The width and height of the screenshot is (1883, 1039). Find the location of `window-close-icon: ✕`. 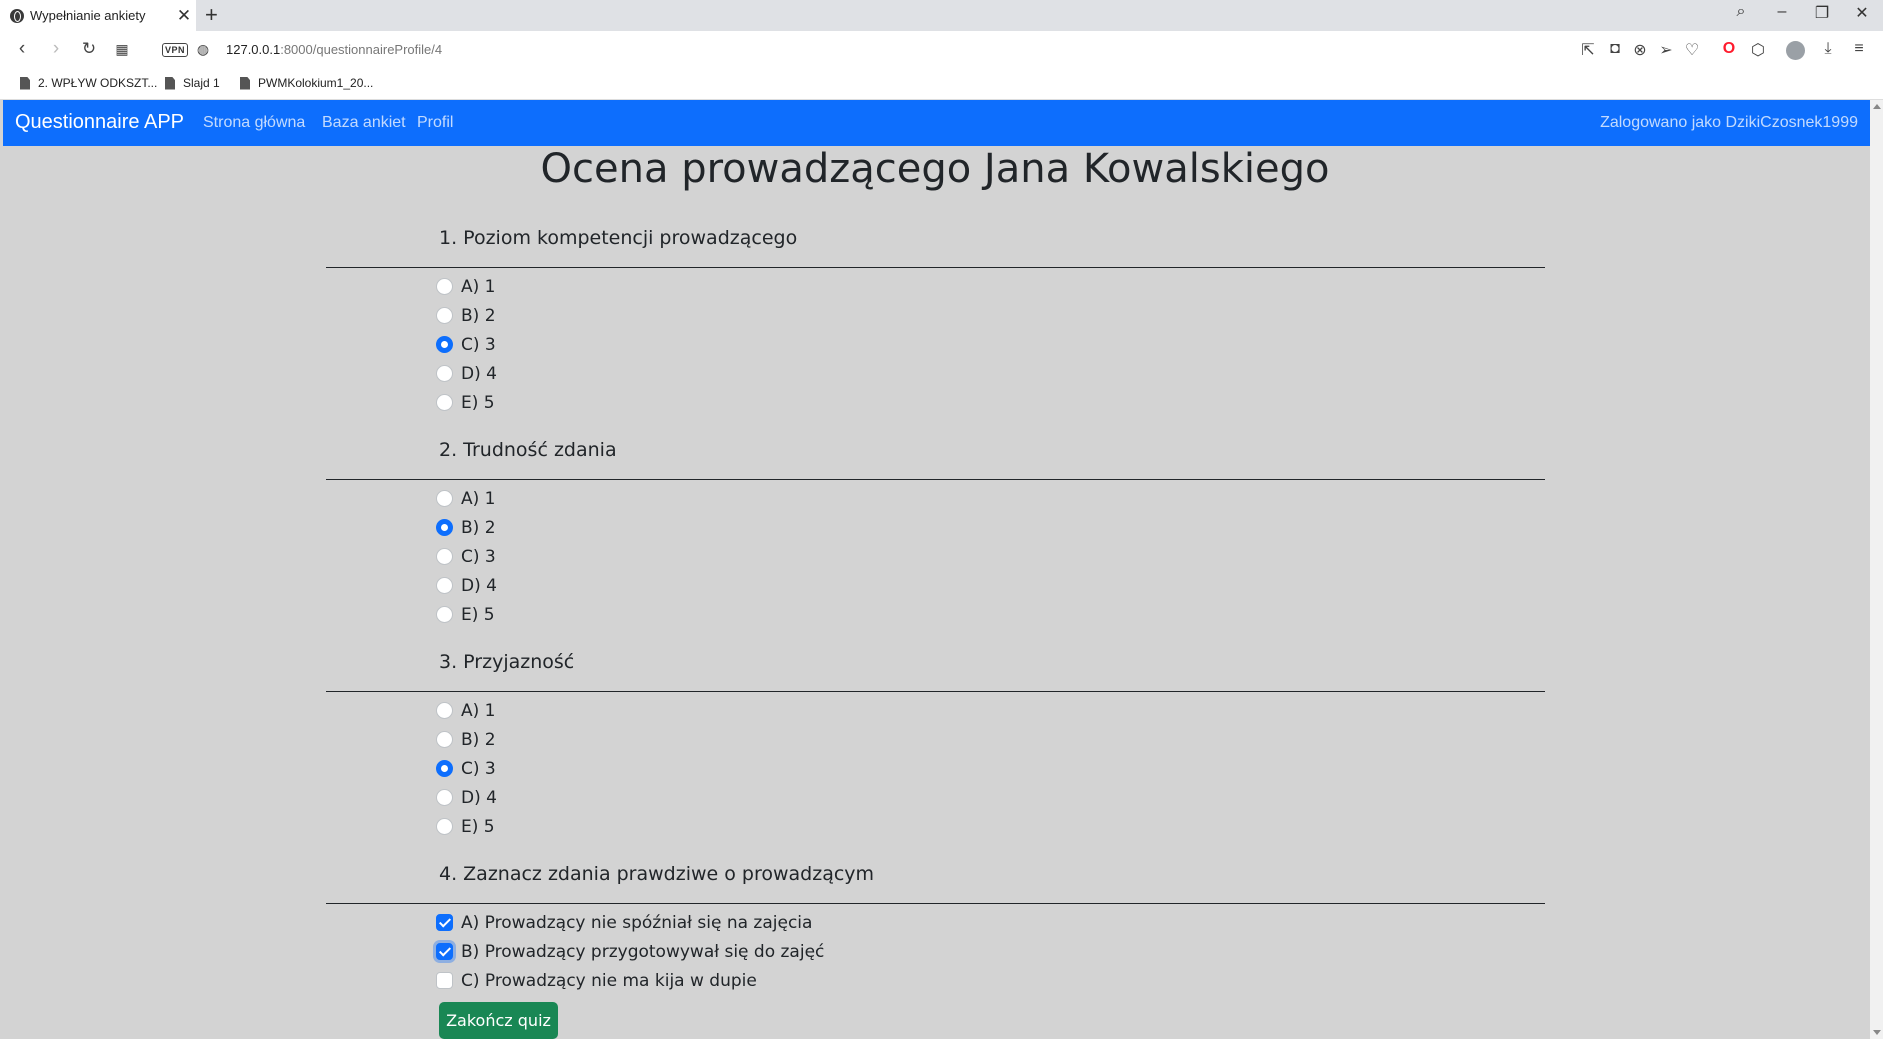

window-close-icon: ✕ is located at coordinates (1862, 13).